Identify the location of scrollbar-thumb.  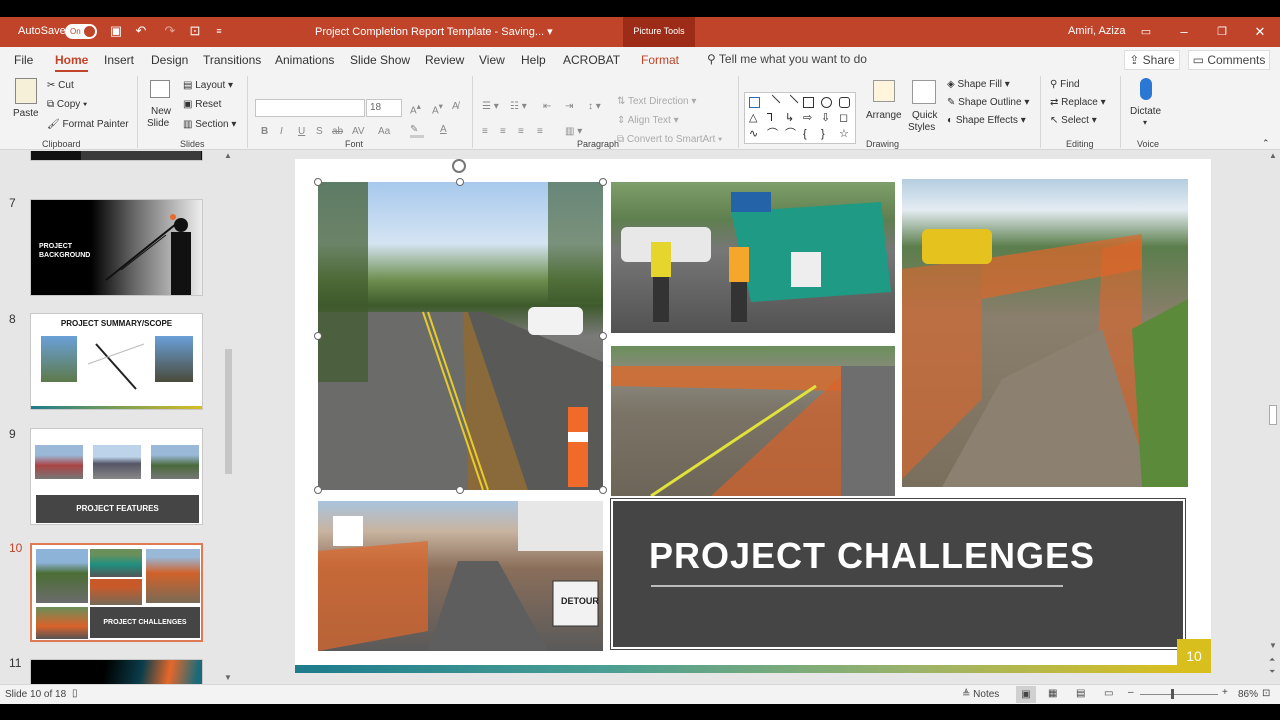
(228, 411).